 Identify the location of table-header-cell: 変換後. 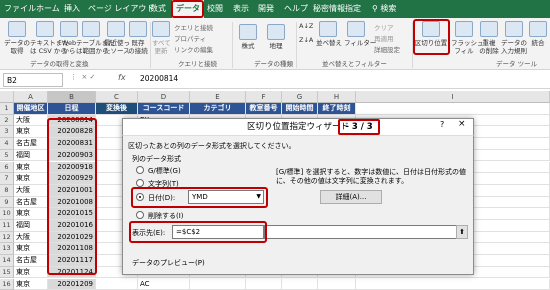
(117, 109).